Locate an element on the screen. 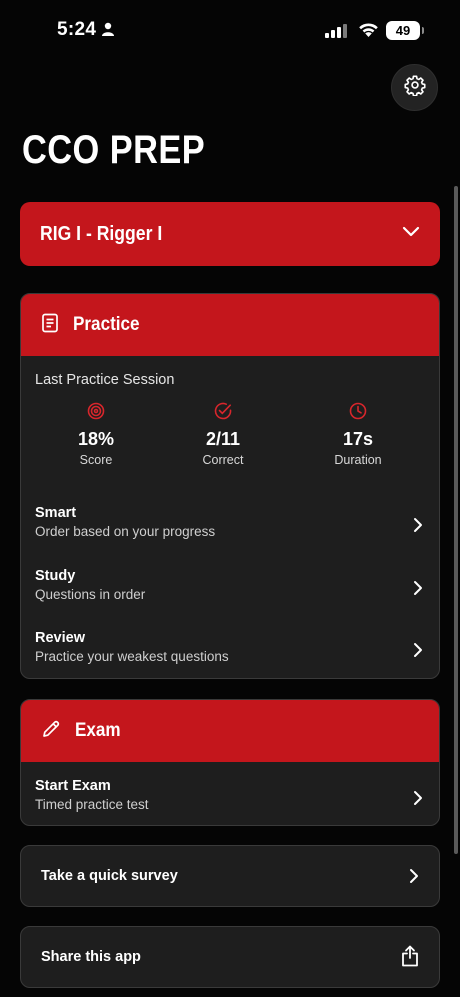  smart-title: Smart is located at coordinates (56, 513).